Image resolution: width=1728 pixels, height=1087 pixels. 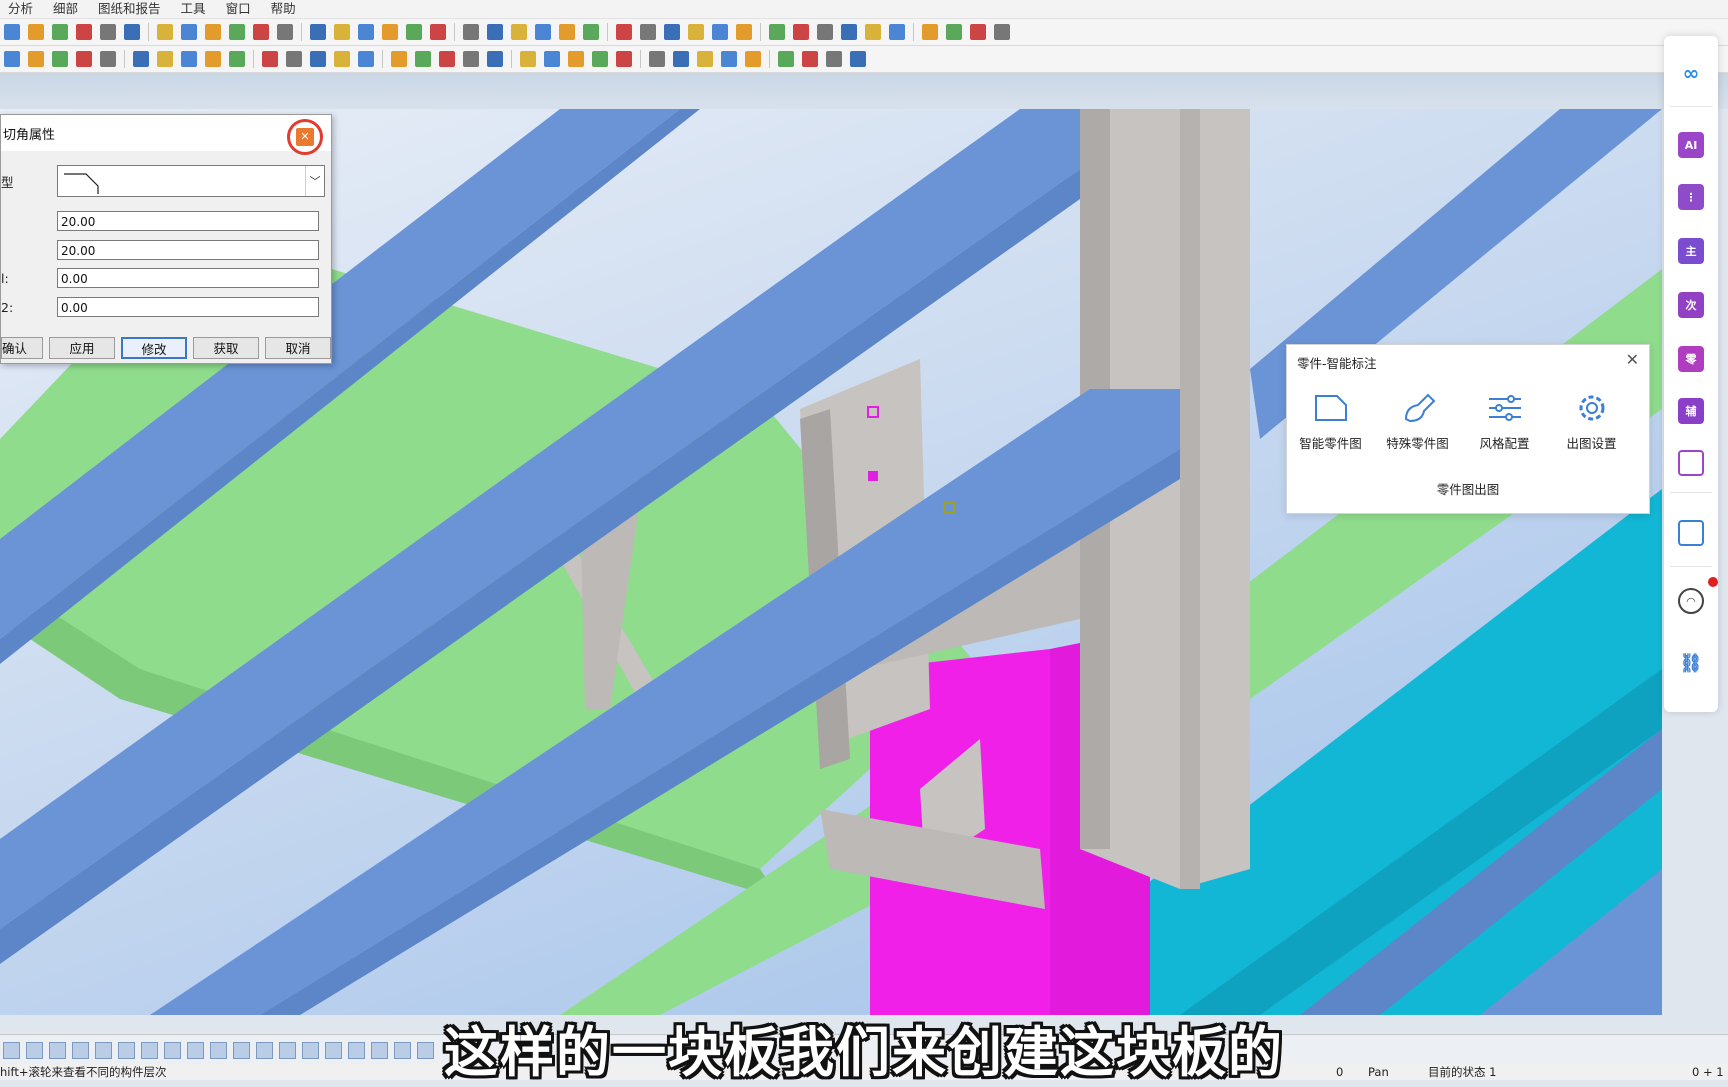 I want to click on menu-analysis: 分析, so click(x=22, y=9).